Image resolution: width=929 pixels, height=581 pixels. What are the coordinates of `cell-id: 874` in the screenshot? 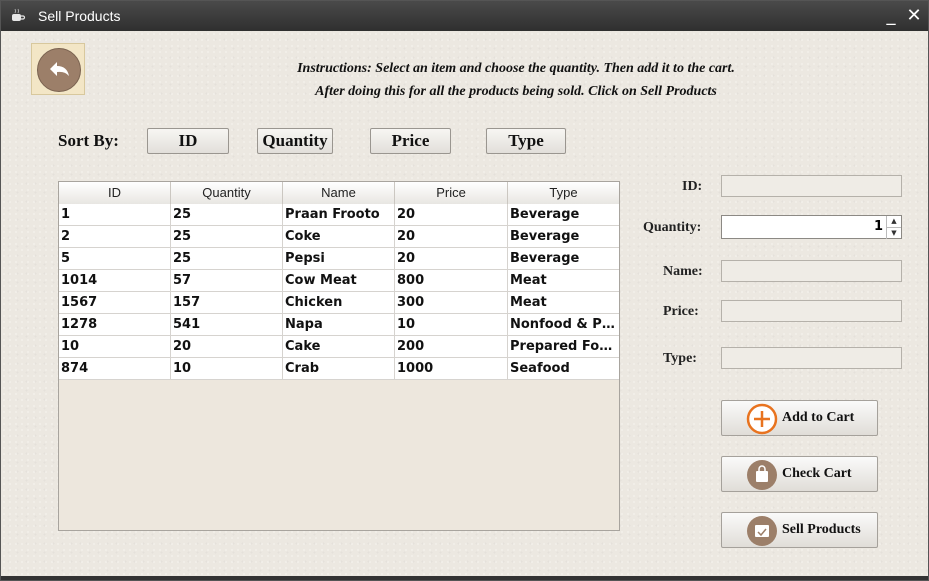 It's located at (115, 368).